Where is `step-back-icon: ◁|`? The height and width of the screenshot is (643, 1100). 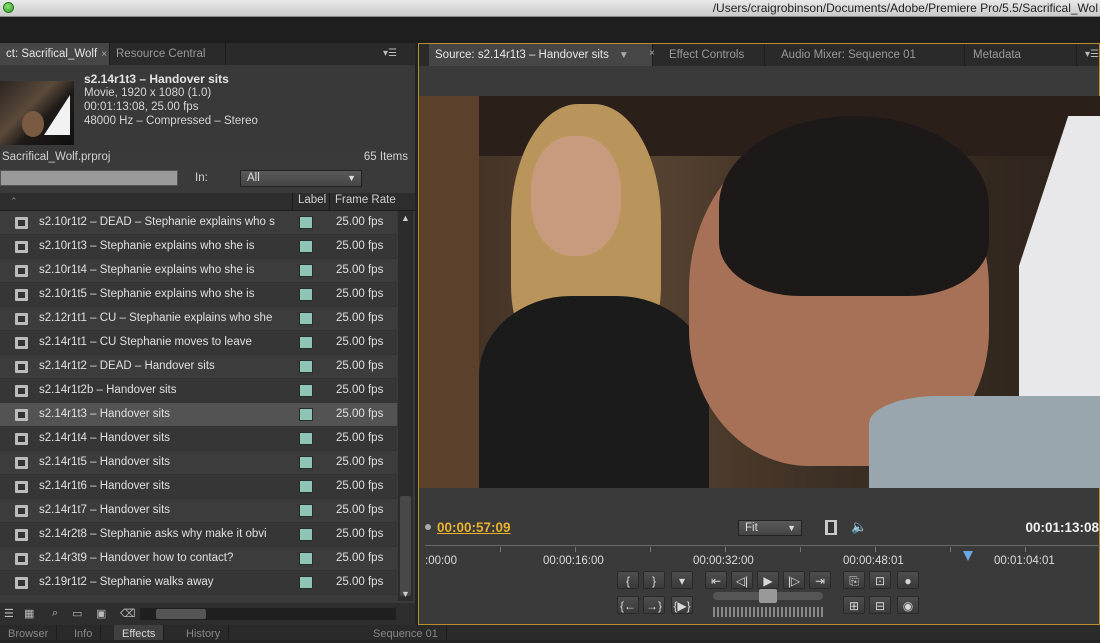
step-back-icon: ◁| is located at coordinates (742, 580).